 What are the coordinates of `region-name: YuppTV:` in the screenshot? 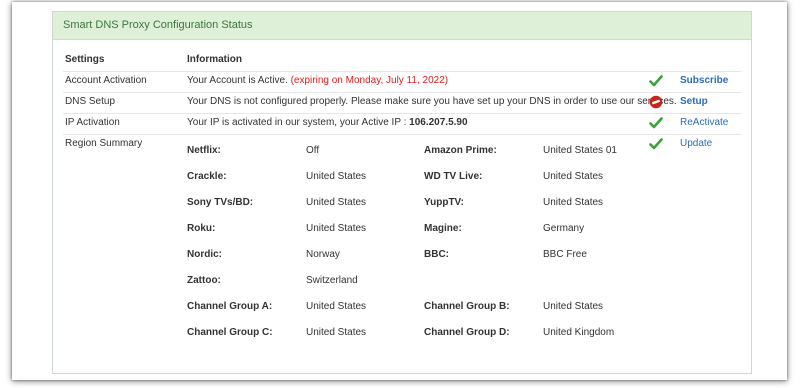 It's located at (444, 202).